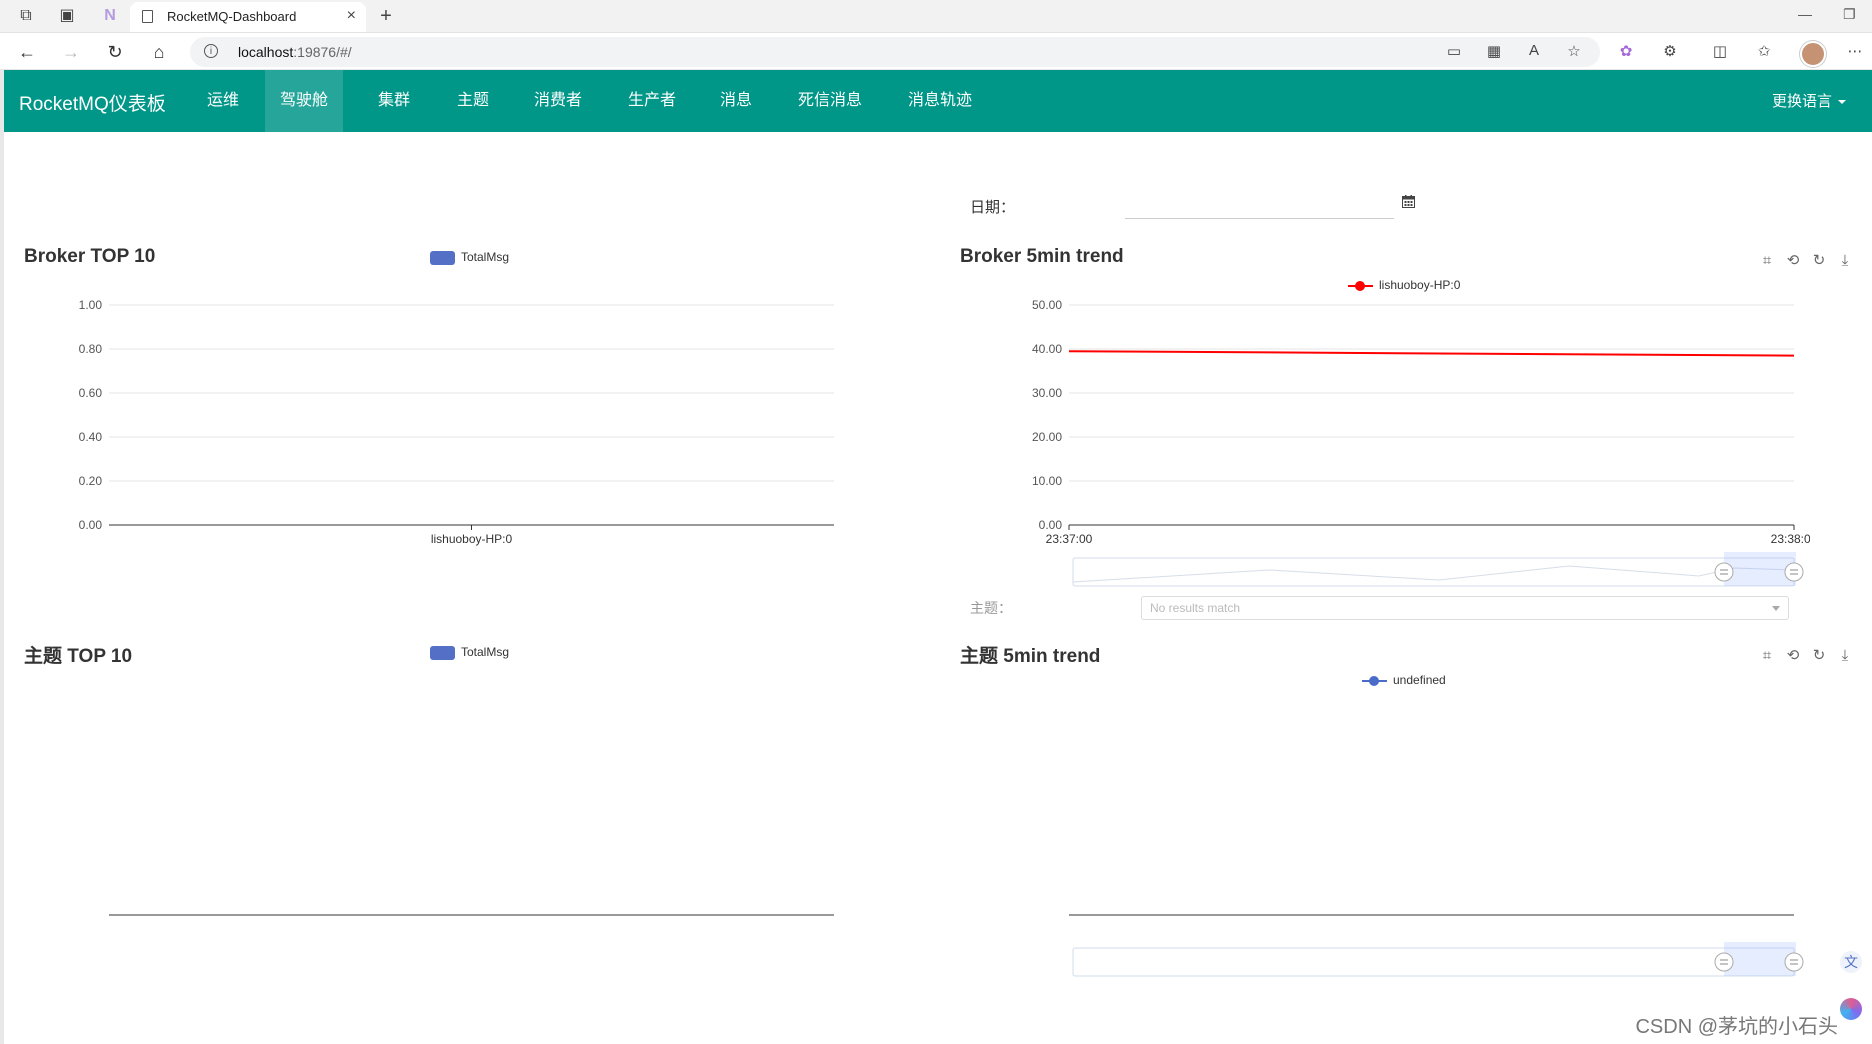  I want to click on language-label: 更换语言, so click(1801, 101).